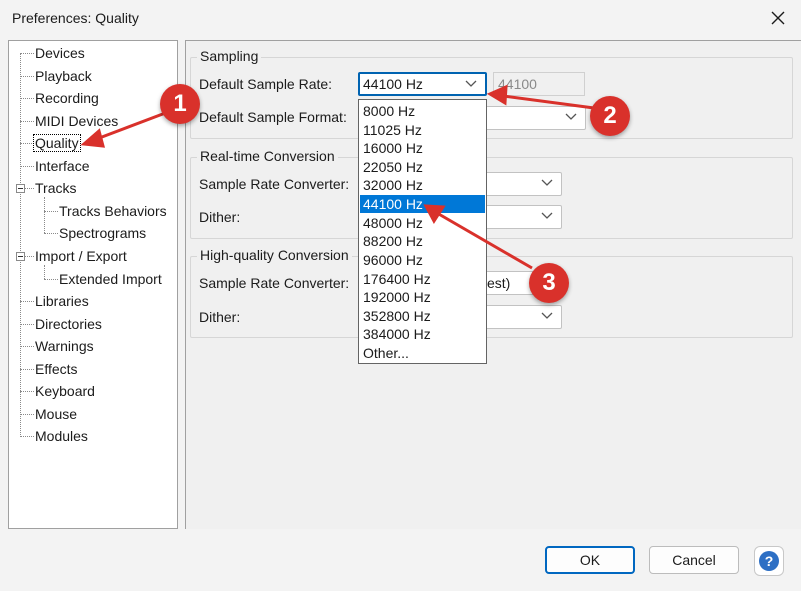 Image resolution: width=801 pixels, height=591 pixels. Describe the element at coordinates (434, 214) in the screenshot. I see `arrow-3-head-icon` at that location.